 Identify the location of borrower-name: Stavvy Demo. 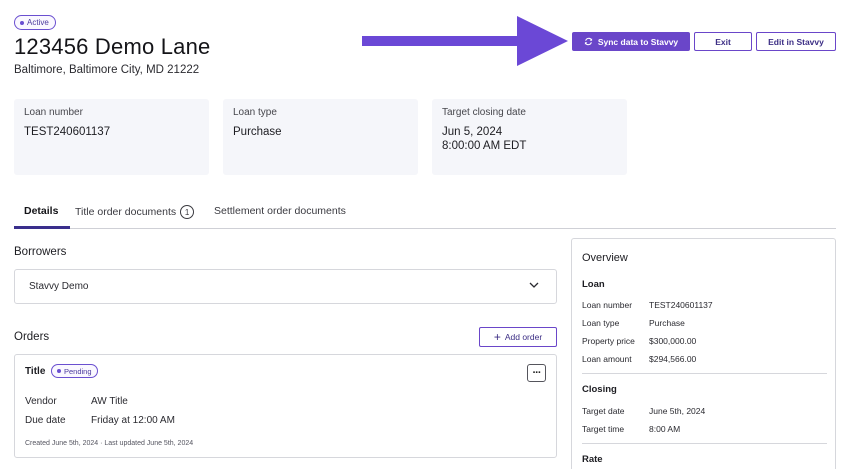
(59, 286).